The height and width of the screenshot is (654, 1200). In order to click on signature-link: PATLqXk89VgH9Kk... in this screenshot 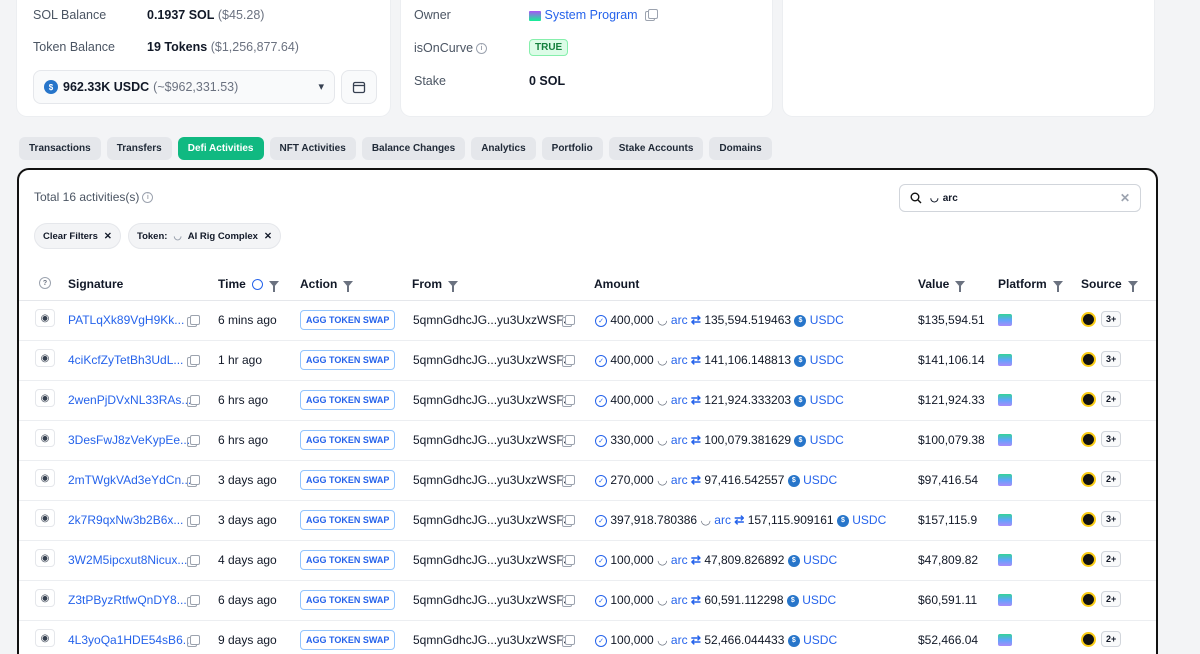, I will do `click(126, 320)`.